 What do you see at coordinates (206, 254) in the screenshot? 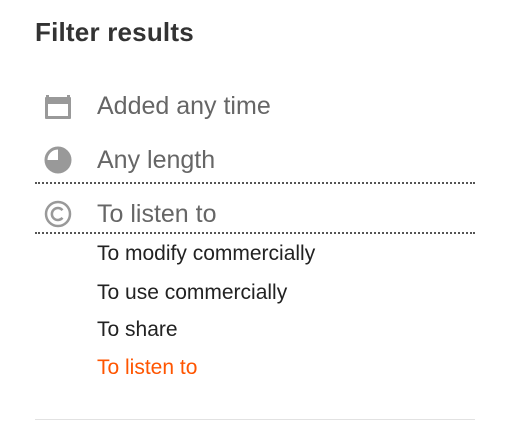
I see `license-option-modify-commercially: To modify commercially` at bounding box center [206, 254].